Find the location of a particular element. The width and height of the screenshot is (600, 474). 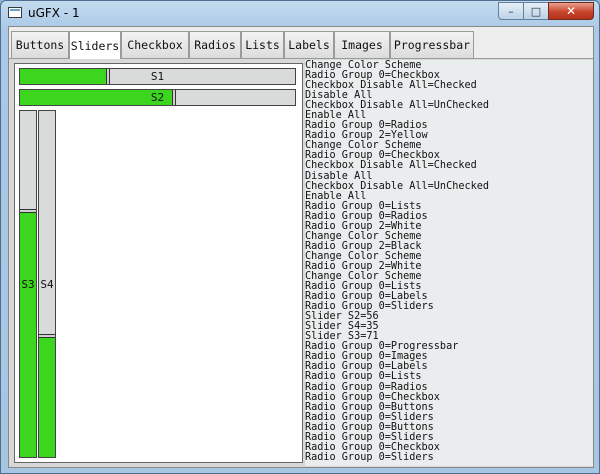

tab-progressbar: Progressbar is located at coordinates (432, 44).